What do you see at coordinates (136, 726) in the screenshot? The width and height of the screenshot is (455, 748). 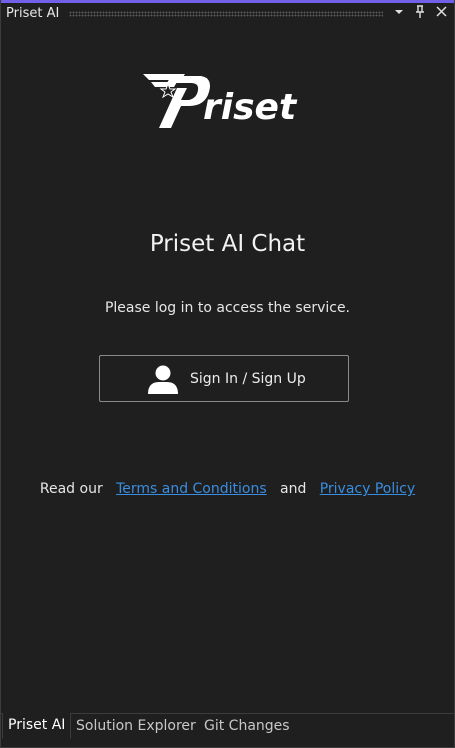 I see `tab-solution-explorer: Solution Explorer` at bounding box center [136, 726].